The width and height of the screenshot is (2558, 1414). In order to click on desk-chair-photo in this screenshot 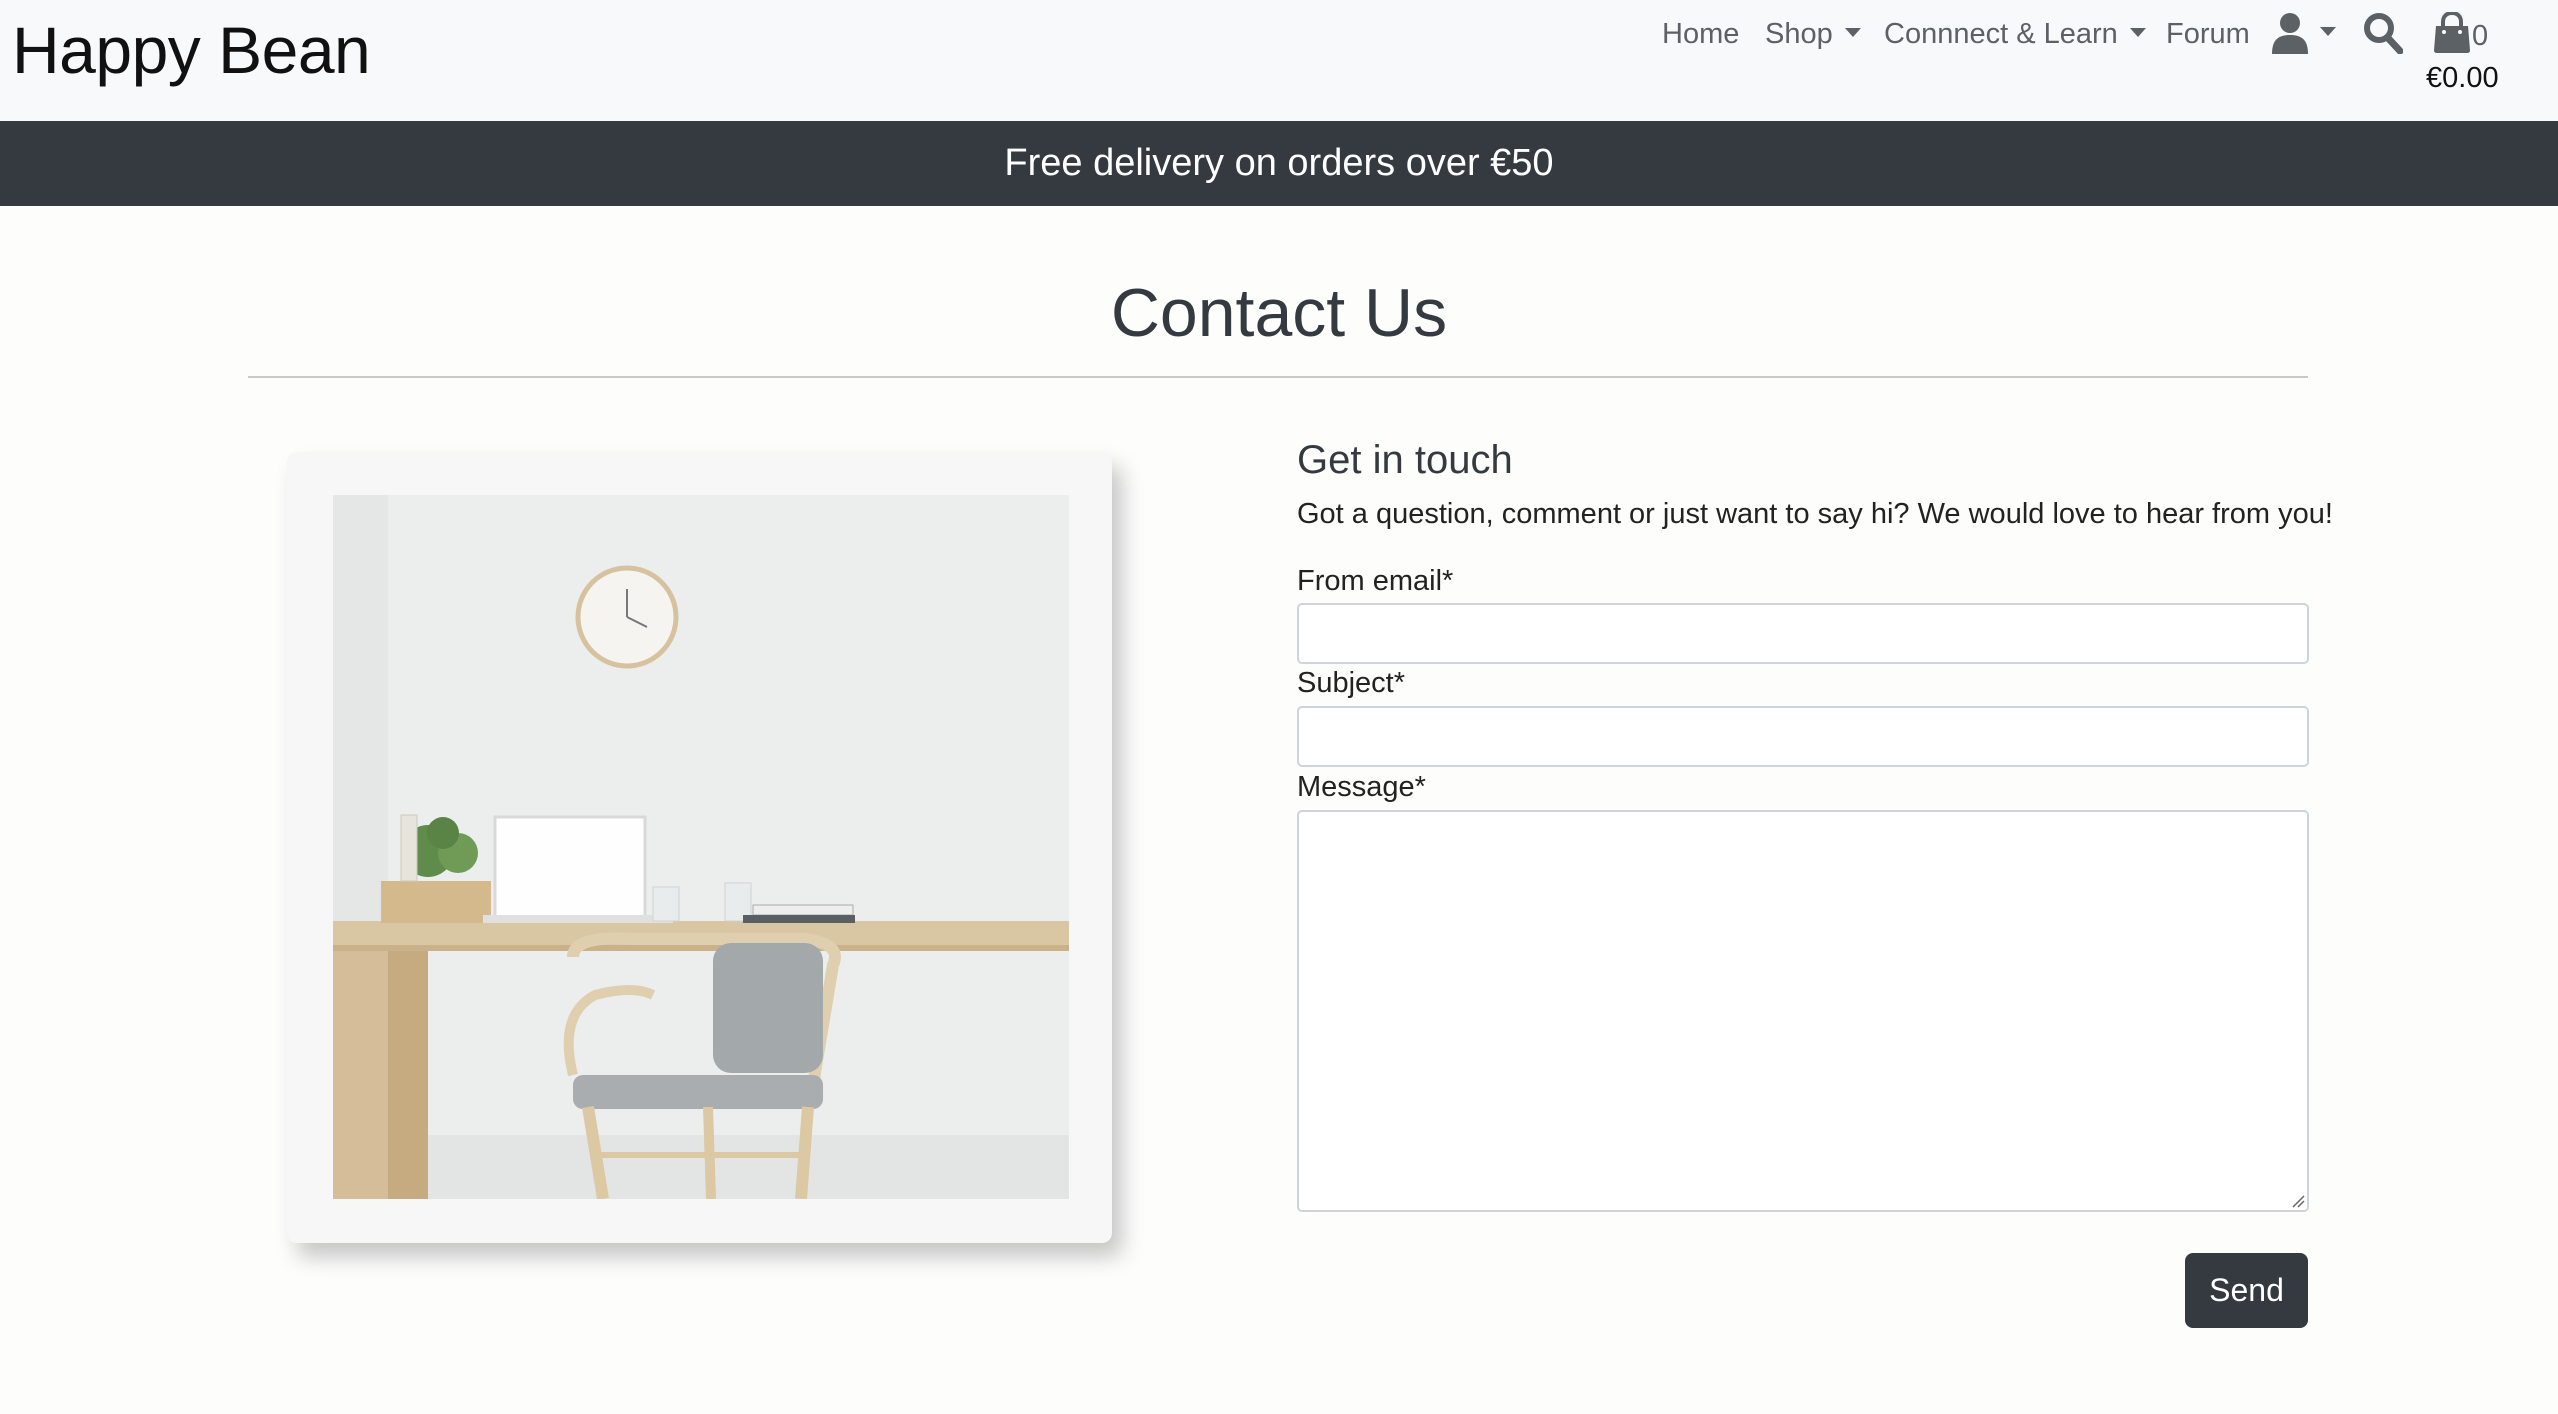, I will do `click(701, 847)`.